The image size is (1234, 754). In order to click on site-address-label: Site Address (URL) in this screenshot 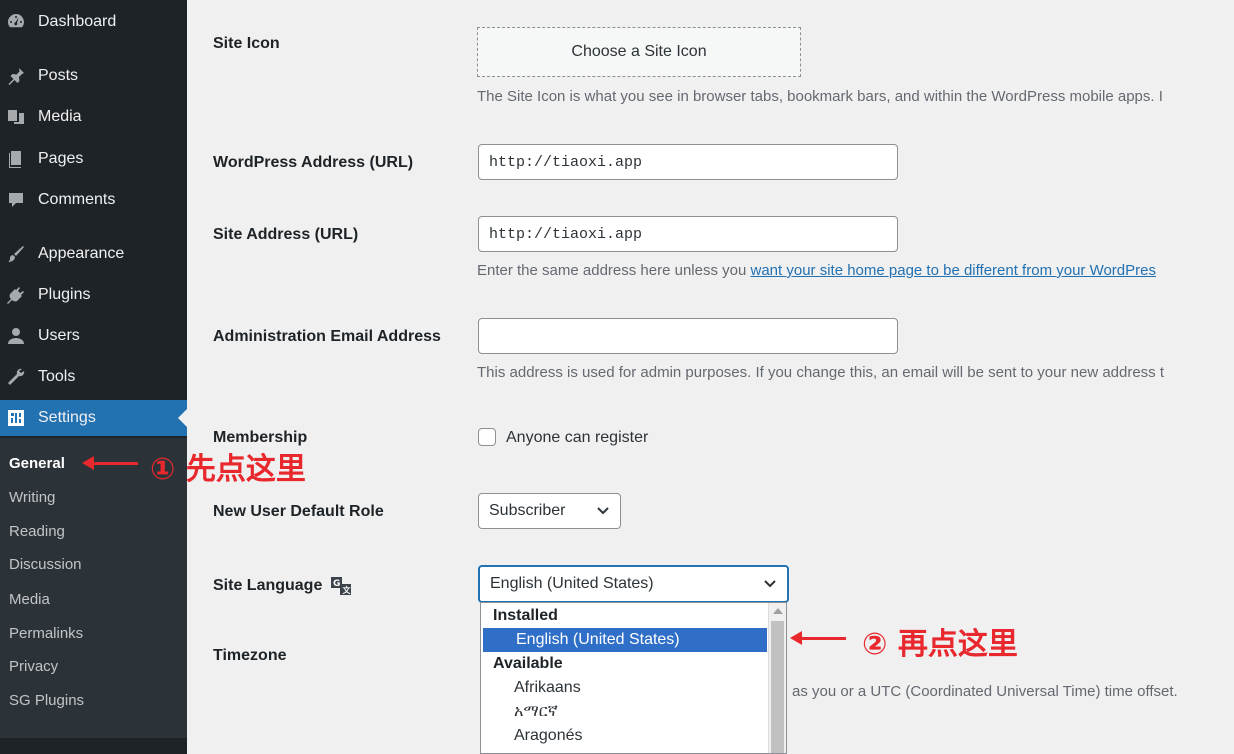, I will do `click(286, 234)`.